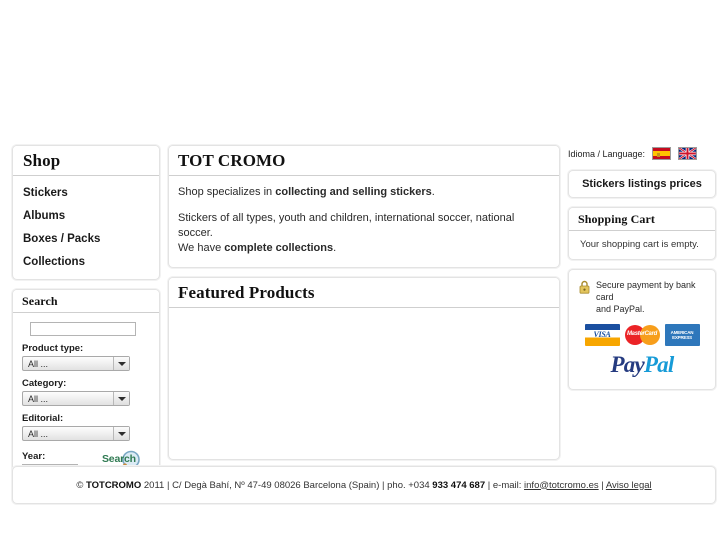 This screenshot has width=727, height=545. I want to click on search-button-label: Search, so click(119, 459).